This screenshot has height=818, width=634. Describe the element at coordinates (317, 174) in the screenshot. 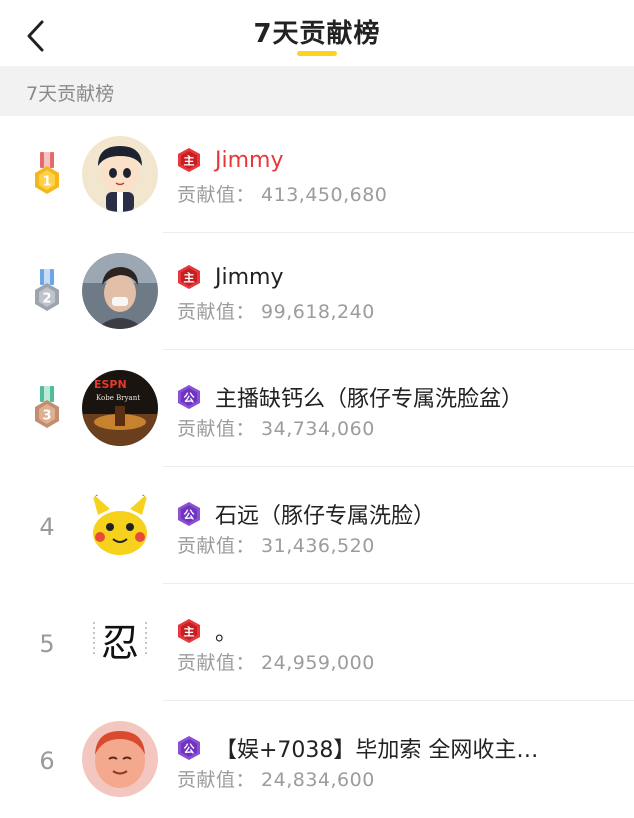

I see `list-item: 1 主 Jimmy 贡献值： 413,450,680` at that location.